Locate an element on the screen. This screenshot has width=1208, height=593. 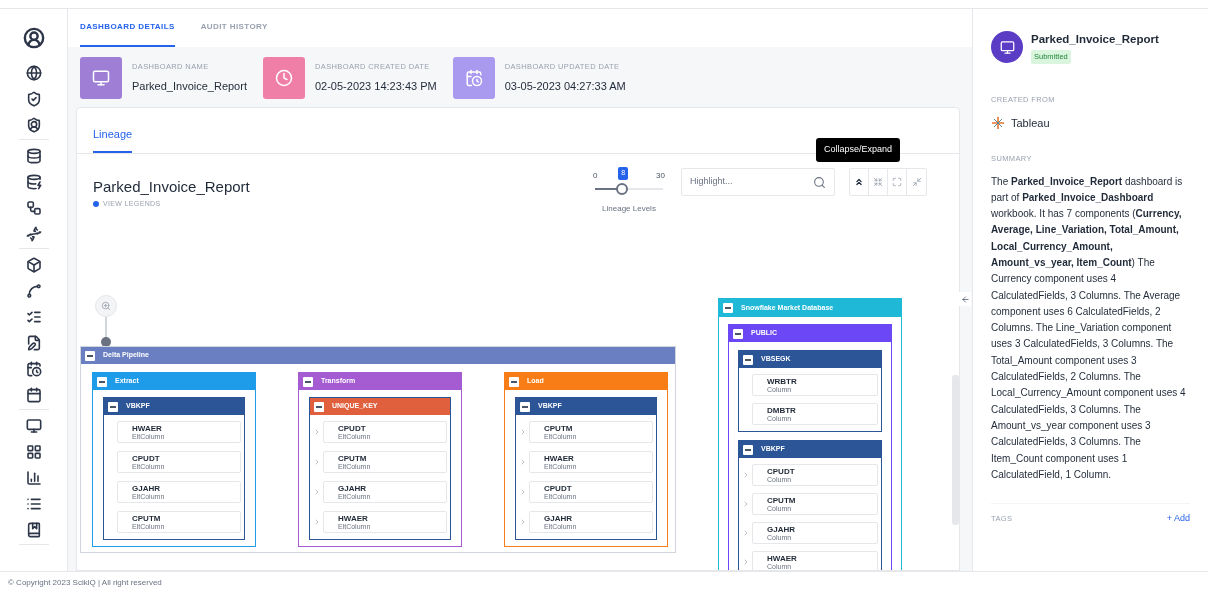
clock-icon is located at coordinates (283, 78).